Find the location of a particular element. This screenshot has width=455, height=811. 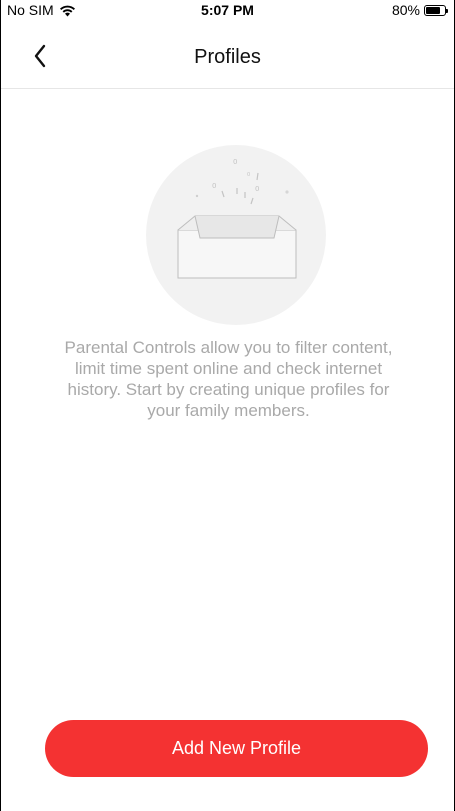

page-title: Profiles is located at coordinates (227, 57).